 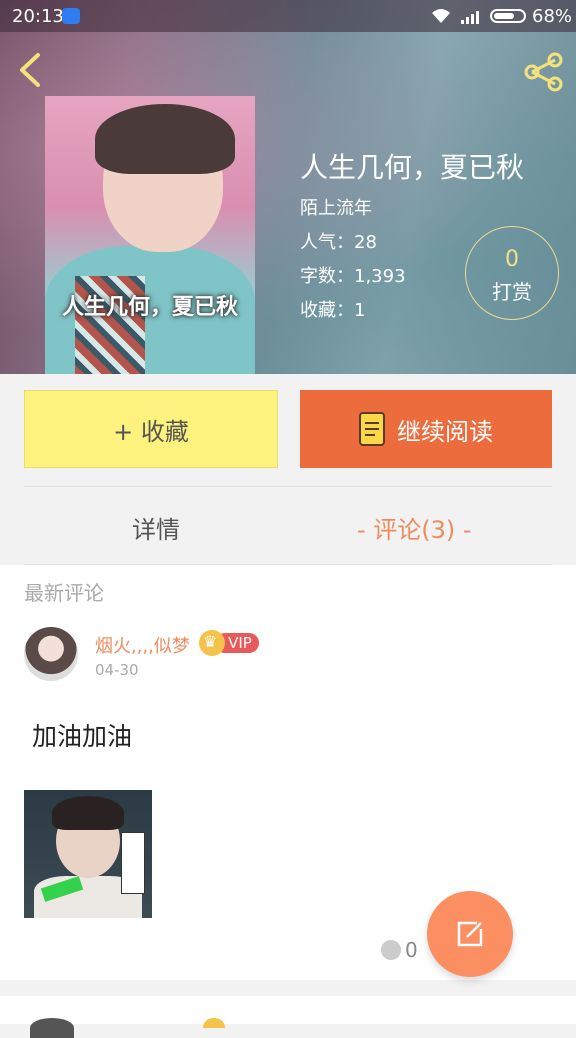 What do you see at coordinates (372, 429) in the screenshot?
I see `book-icon` at bounding box center [372, 429].